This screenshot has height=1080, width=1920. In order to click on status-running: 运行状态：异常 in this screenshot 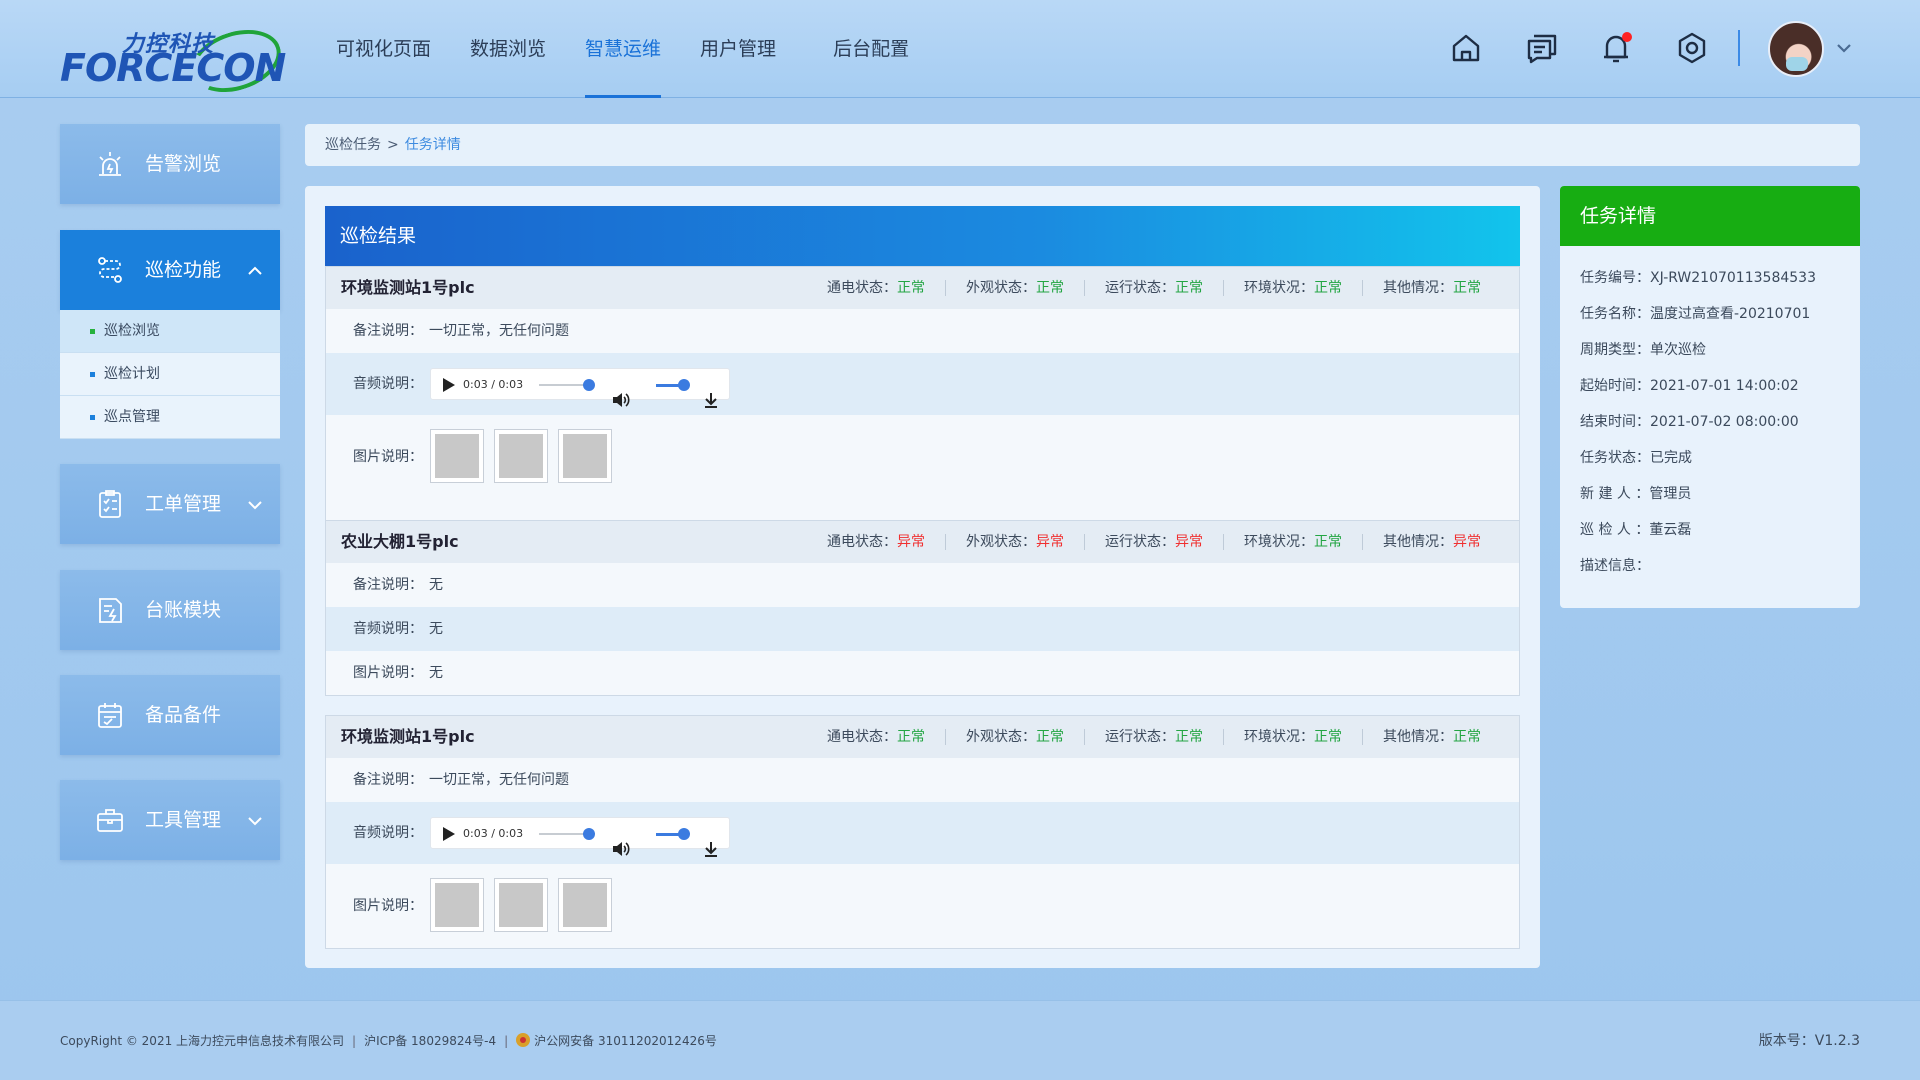, I will do `click(1153, 542)`.